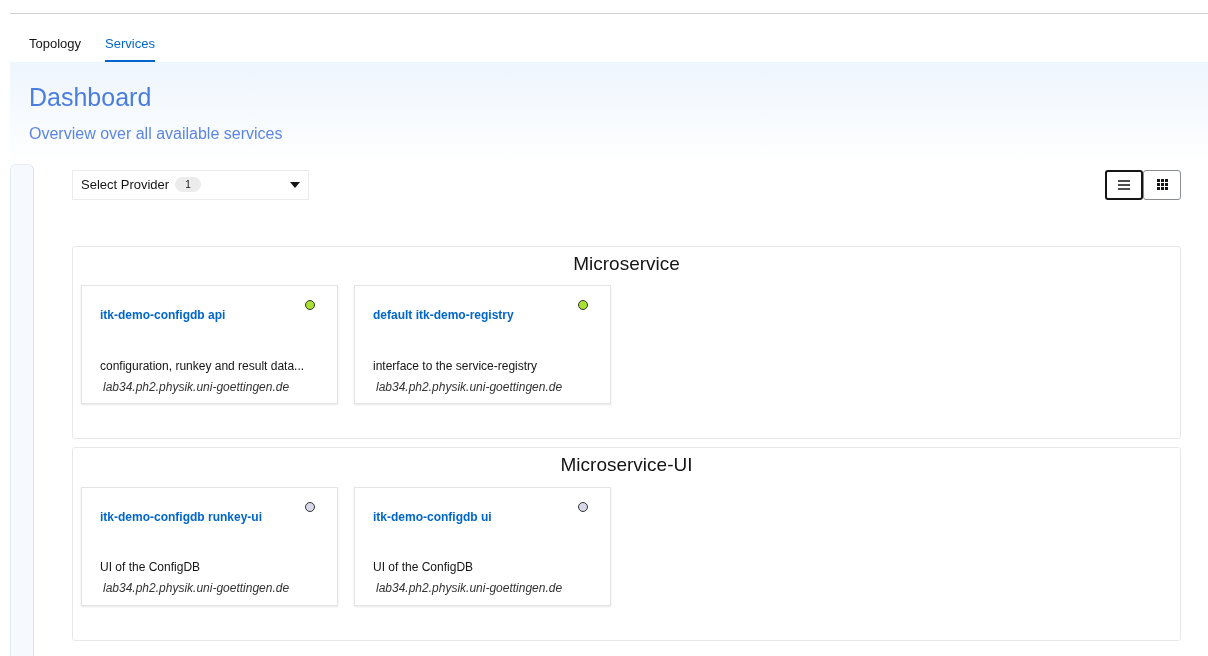 The image size is (1208, 656). I want to click on service-name: default itk-demo-registry, so click(482, 315).